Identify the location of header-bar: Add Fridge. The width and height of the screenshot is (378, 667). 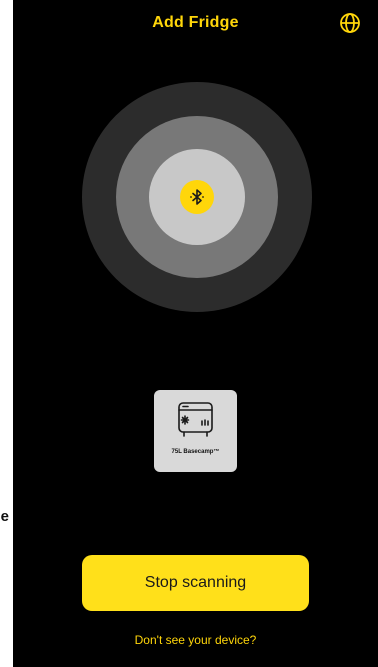
(195, 24).